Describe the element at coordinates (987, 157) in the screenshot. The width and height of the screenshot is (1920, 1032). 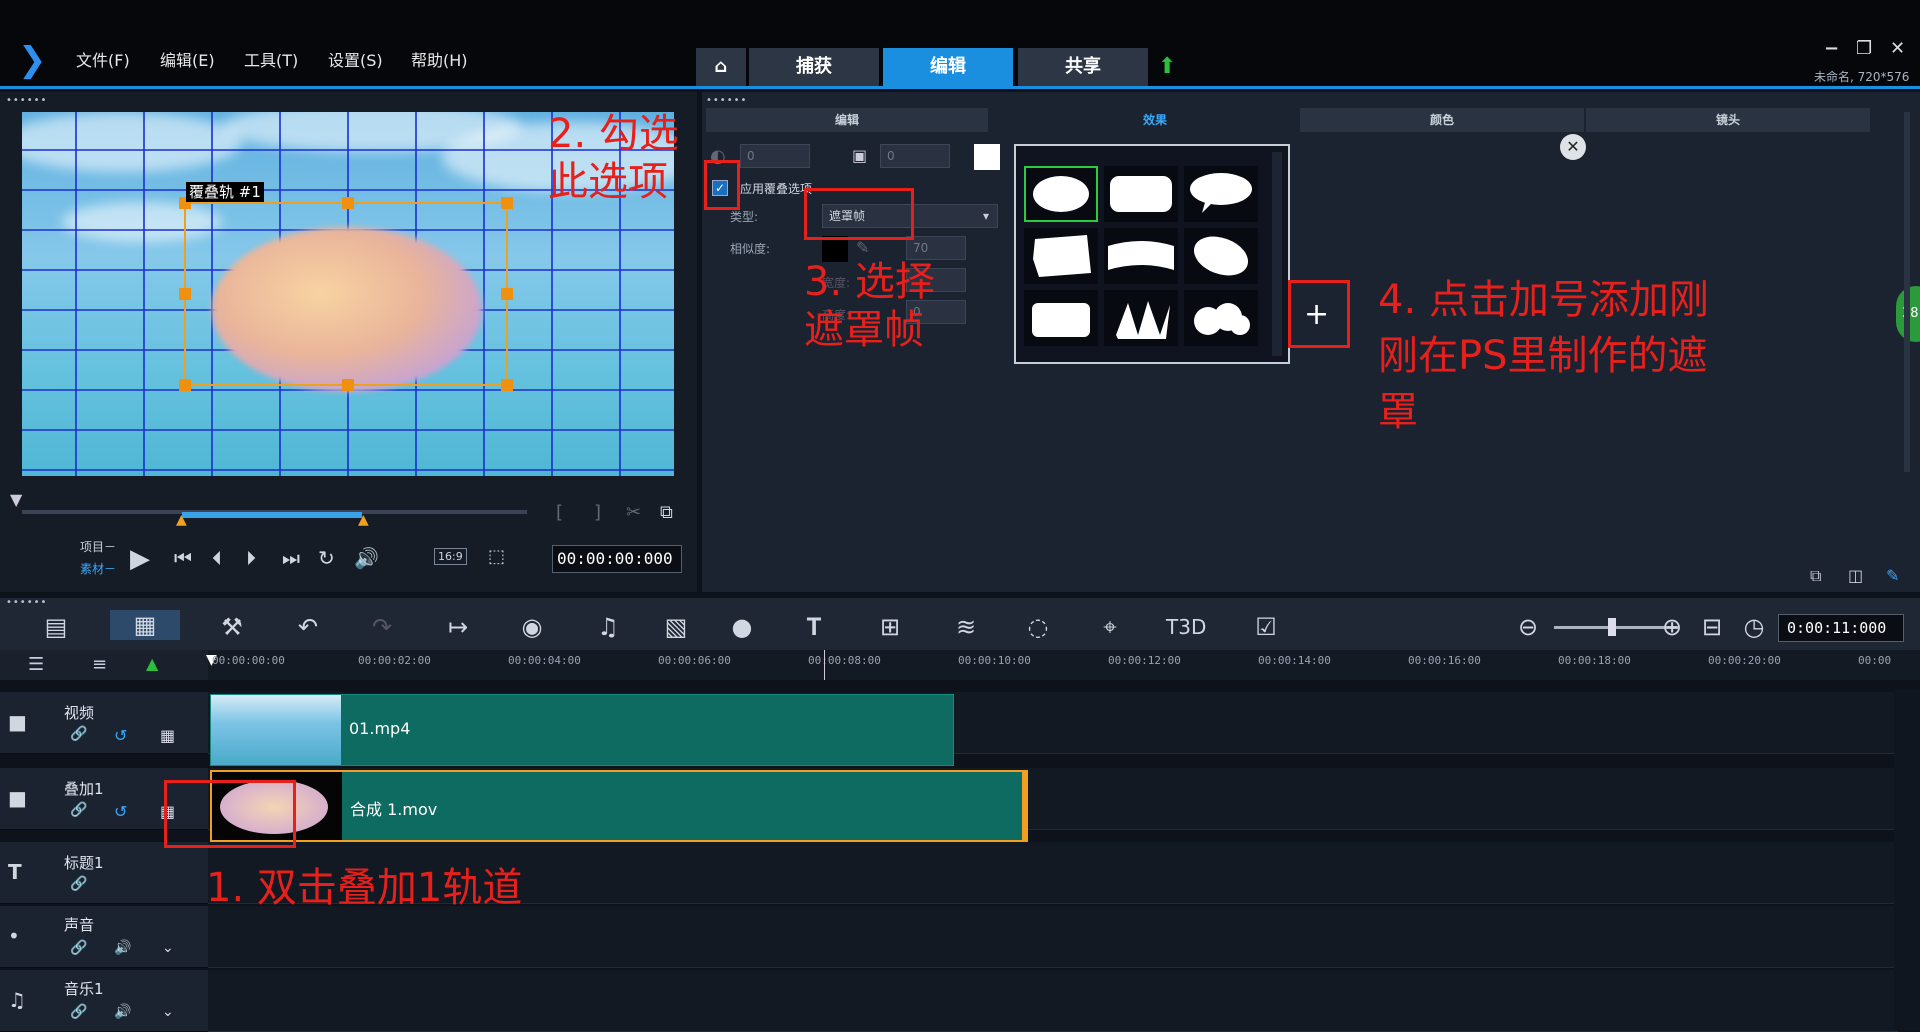
I see `border-color-swatch` at that location.